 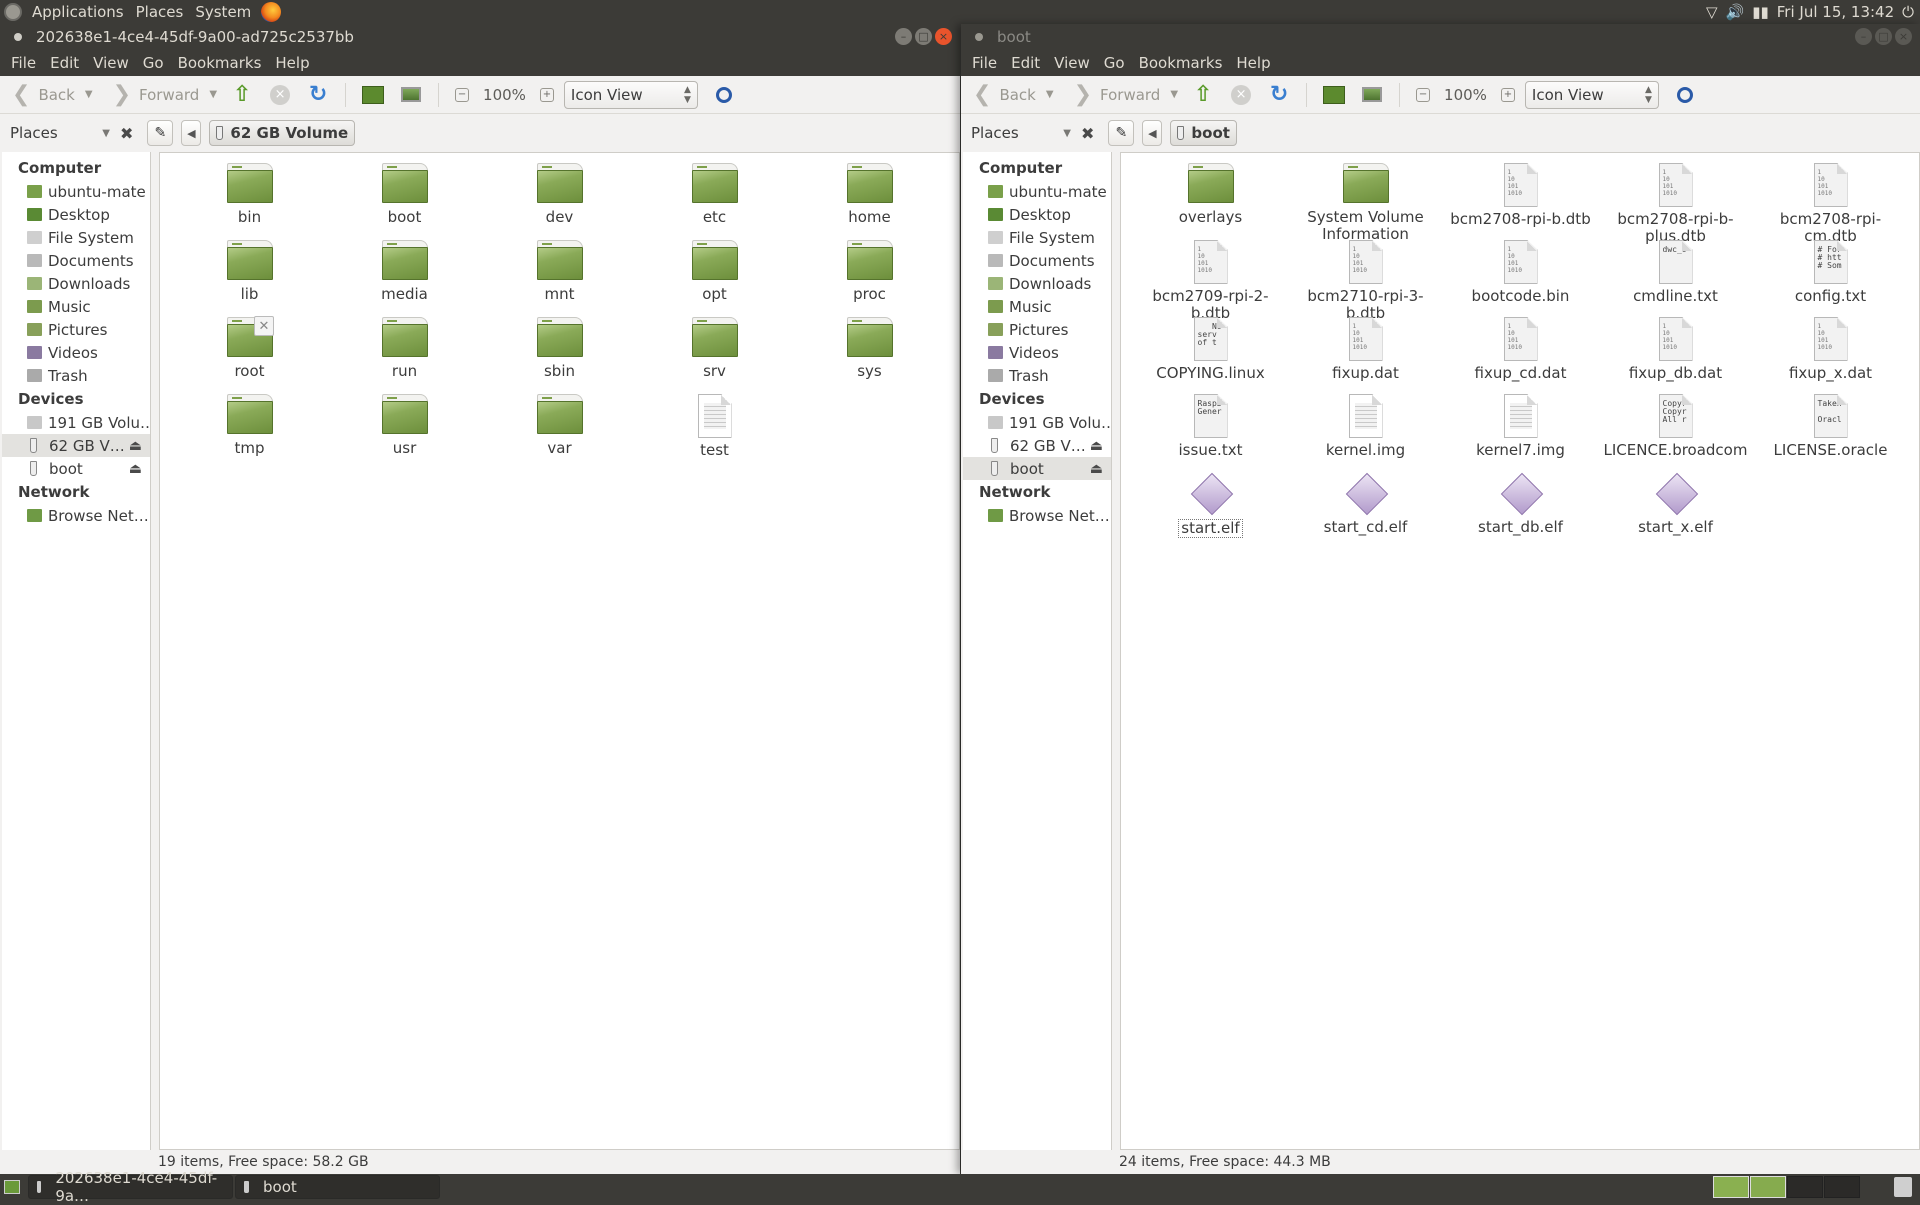 I want to click on file-item: sys, so click(x=869, y=348).